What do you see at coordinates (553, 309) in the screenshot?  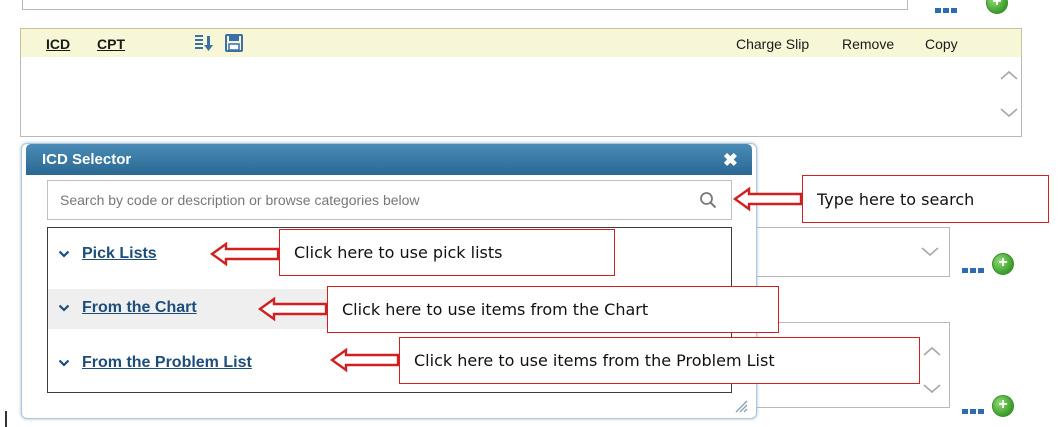 I see `callout-chart: Click here to use items from the Chart` at bounding box center [553, 309].